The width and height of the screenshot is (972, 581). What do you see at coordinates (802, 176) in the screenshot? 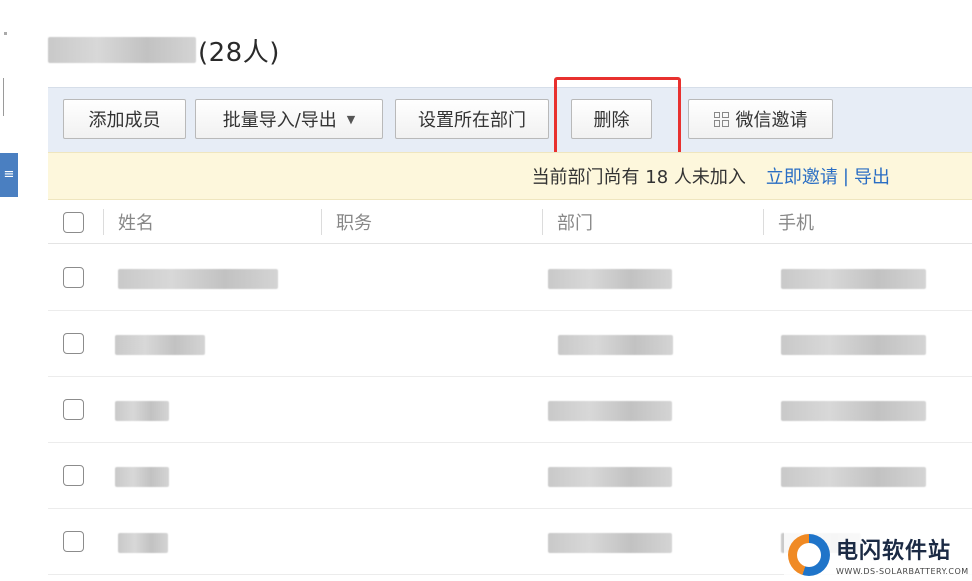
I see `invite-now-link: 立即邀请` at bounding box center [802, 176].